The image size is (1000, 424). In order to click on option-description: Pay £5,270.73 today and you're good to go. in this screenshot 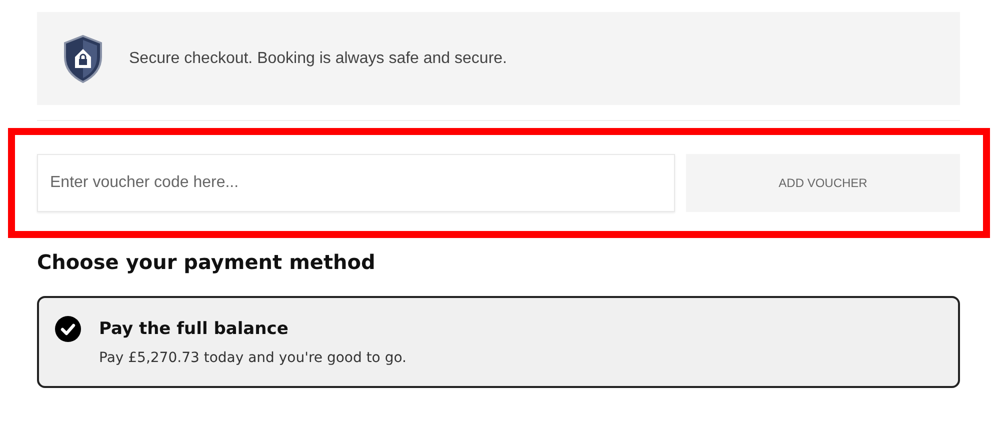, I will do `click(253, 358)`.